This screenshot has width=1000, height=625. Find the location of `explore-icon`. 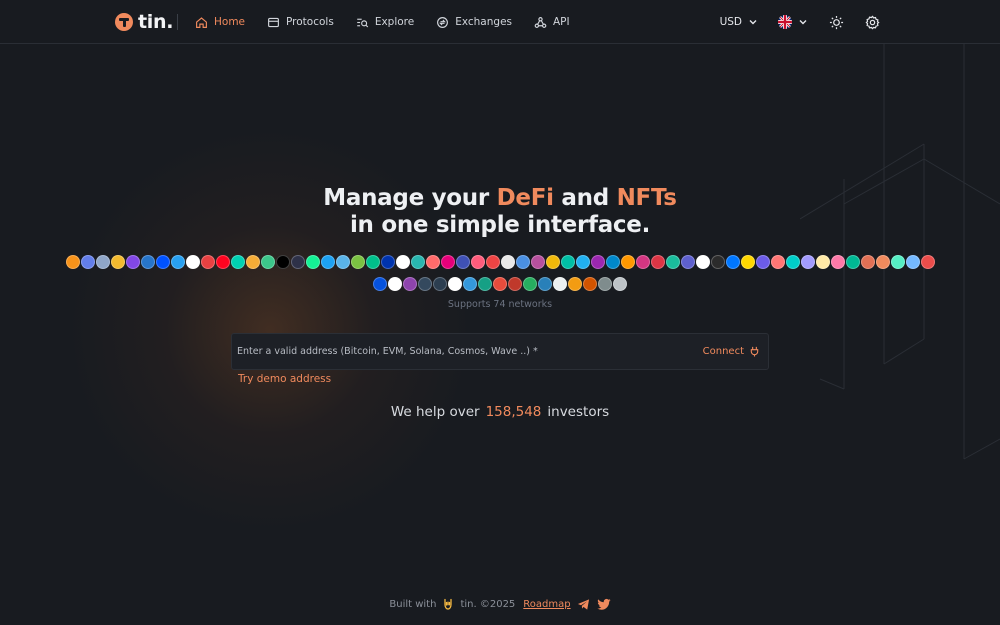

explore-icon is located at coordinates (362, 22).